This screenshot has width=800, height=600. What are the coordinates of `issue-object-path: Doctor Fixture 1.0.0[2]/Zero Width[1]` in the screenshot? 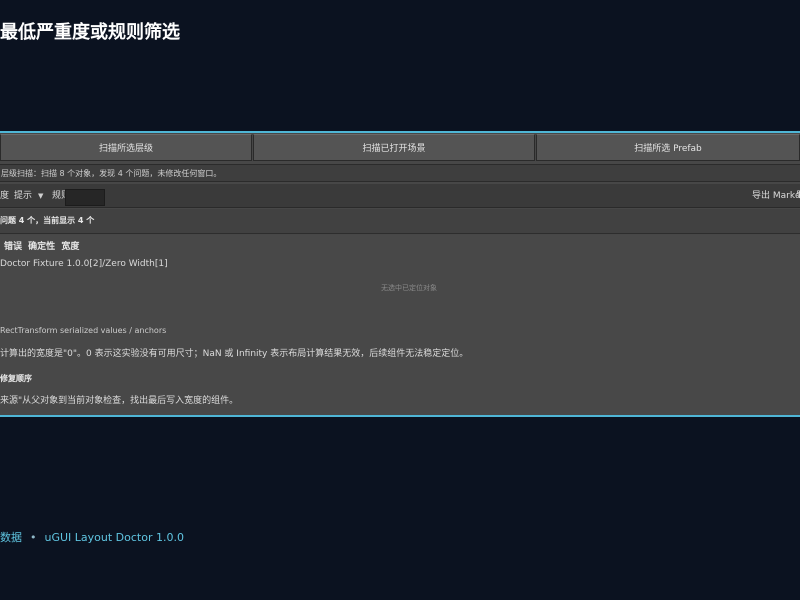 It's located at (84, 264).